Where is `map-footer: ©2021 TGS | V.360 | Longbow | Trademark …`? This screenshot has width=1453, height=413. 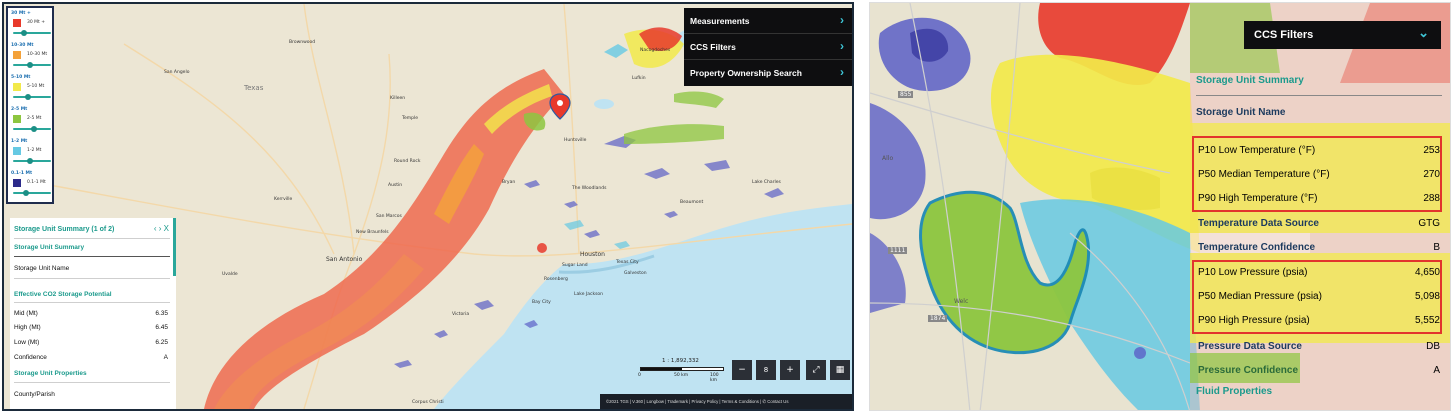 map-footer: ©2021 TGS | V.360 | Longbow | Trademark … is located at coordinates (726, 401).